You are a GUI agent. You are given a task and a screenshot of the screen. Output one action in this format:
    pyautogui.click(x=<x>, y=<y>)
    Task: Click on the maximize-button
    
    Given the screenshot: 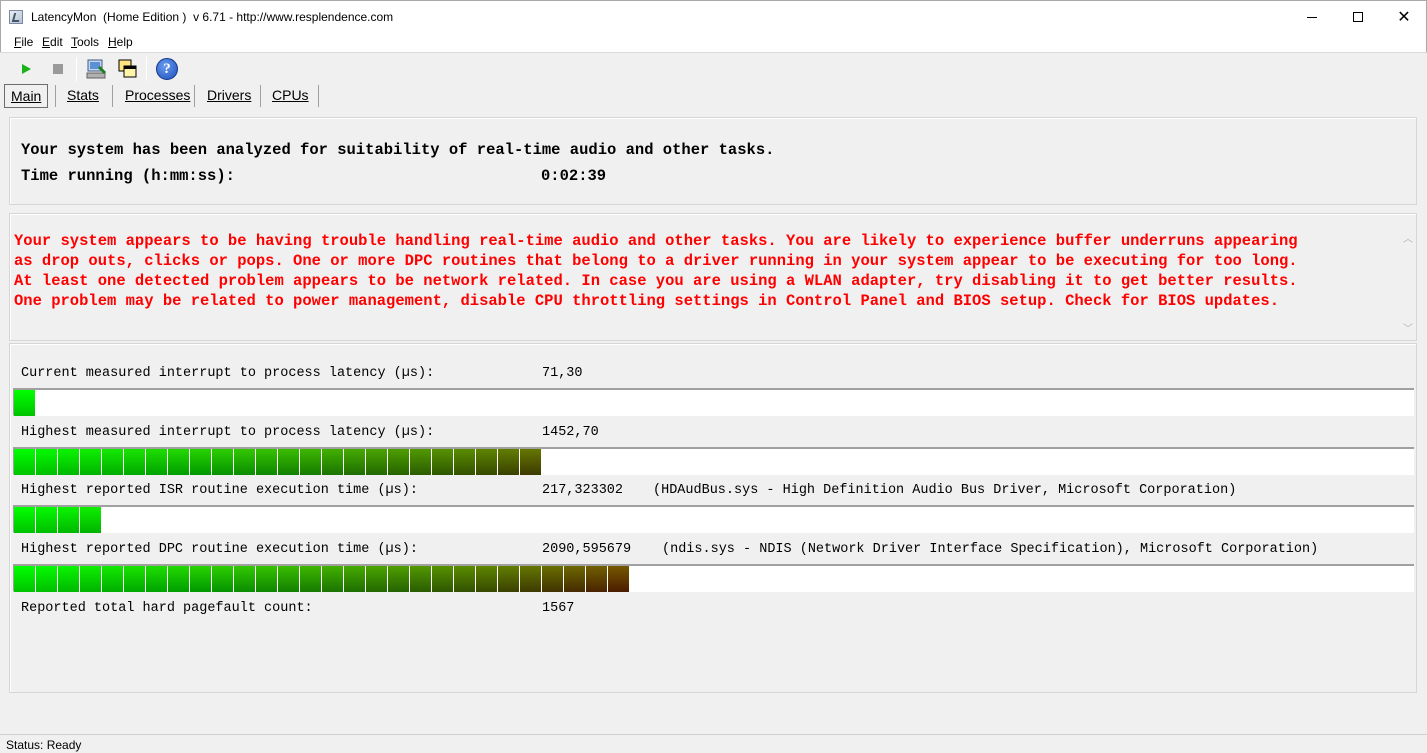 What is the action you would take?
    pyautogui.click(x=1358, y=17)
    